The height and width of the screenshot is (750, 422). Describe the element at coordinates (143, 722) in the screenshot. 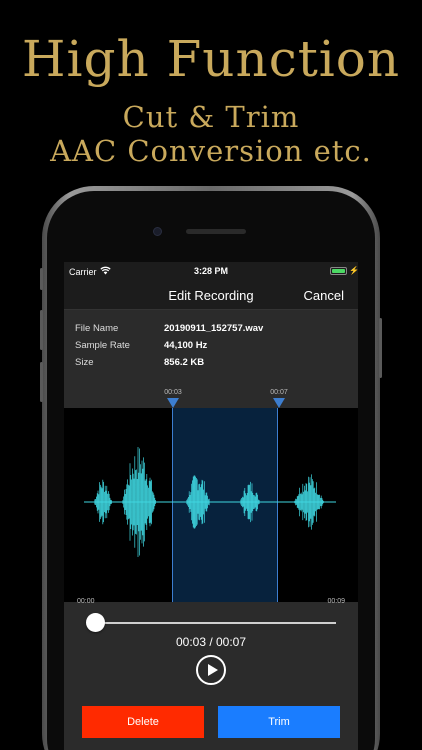

I see `delete-button: Delete` at that location.